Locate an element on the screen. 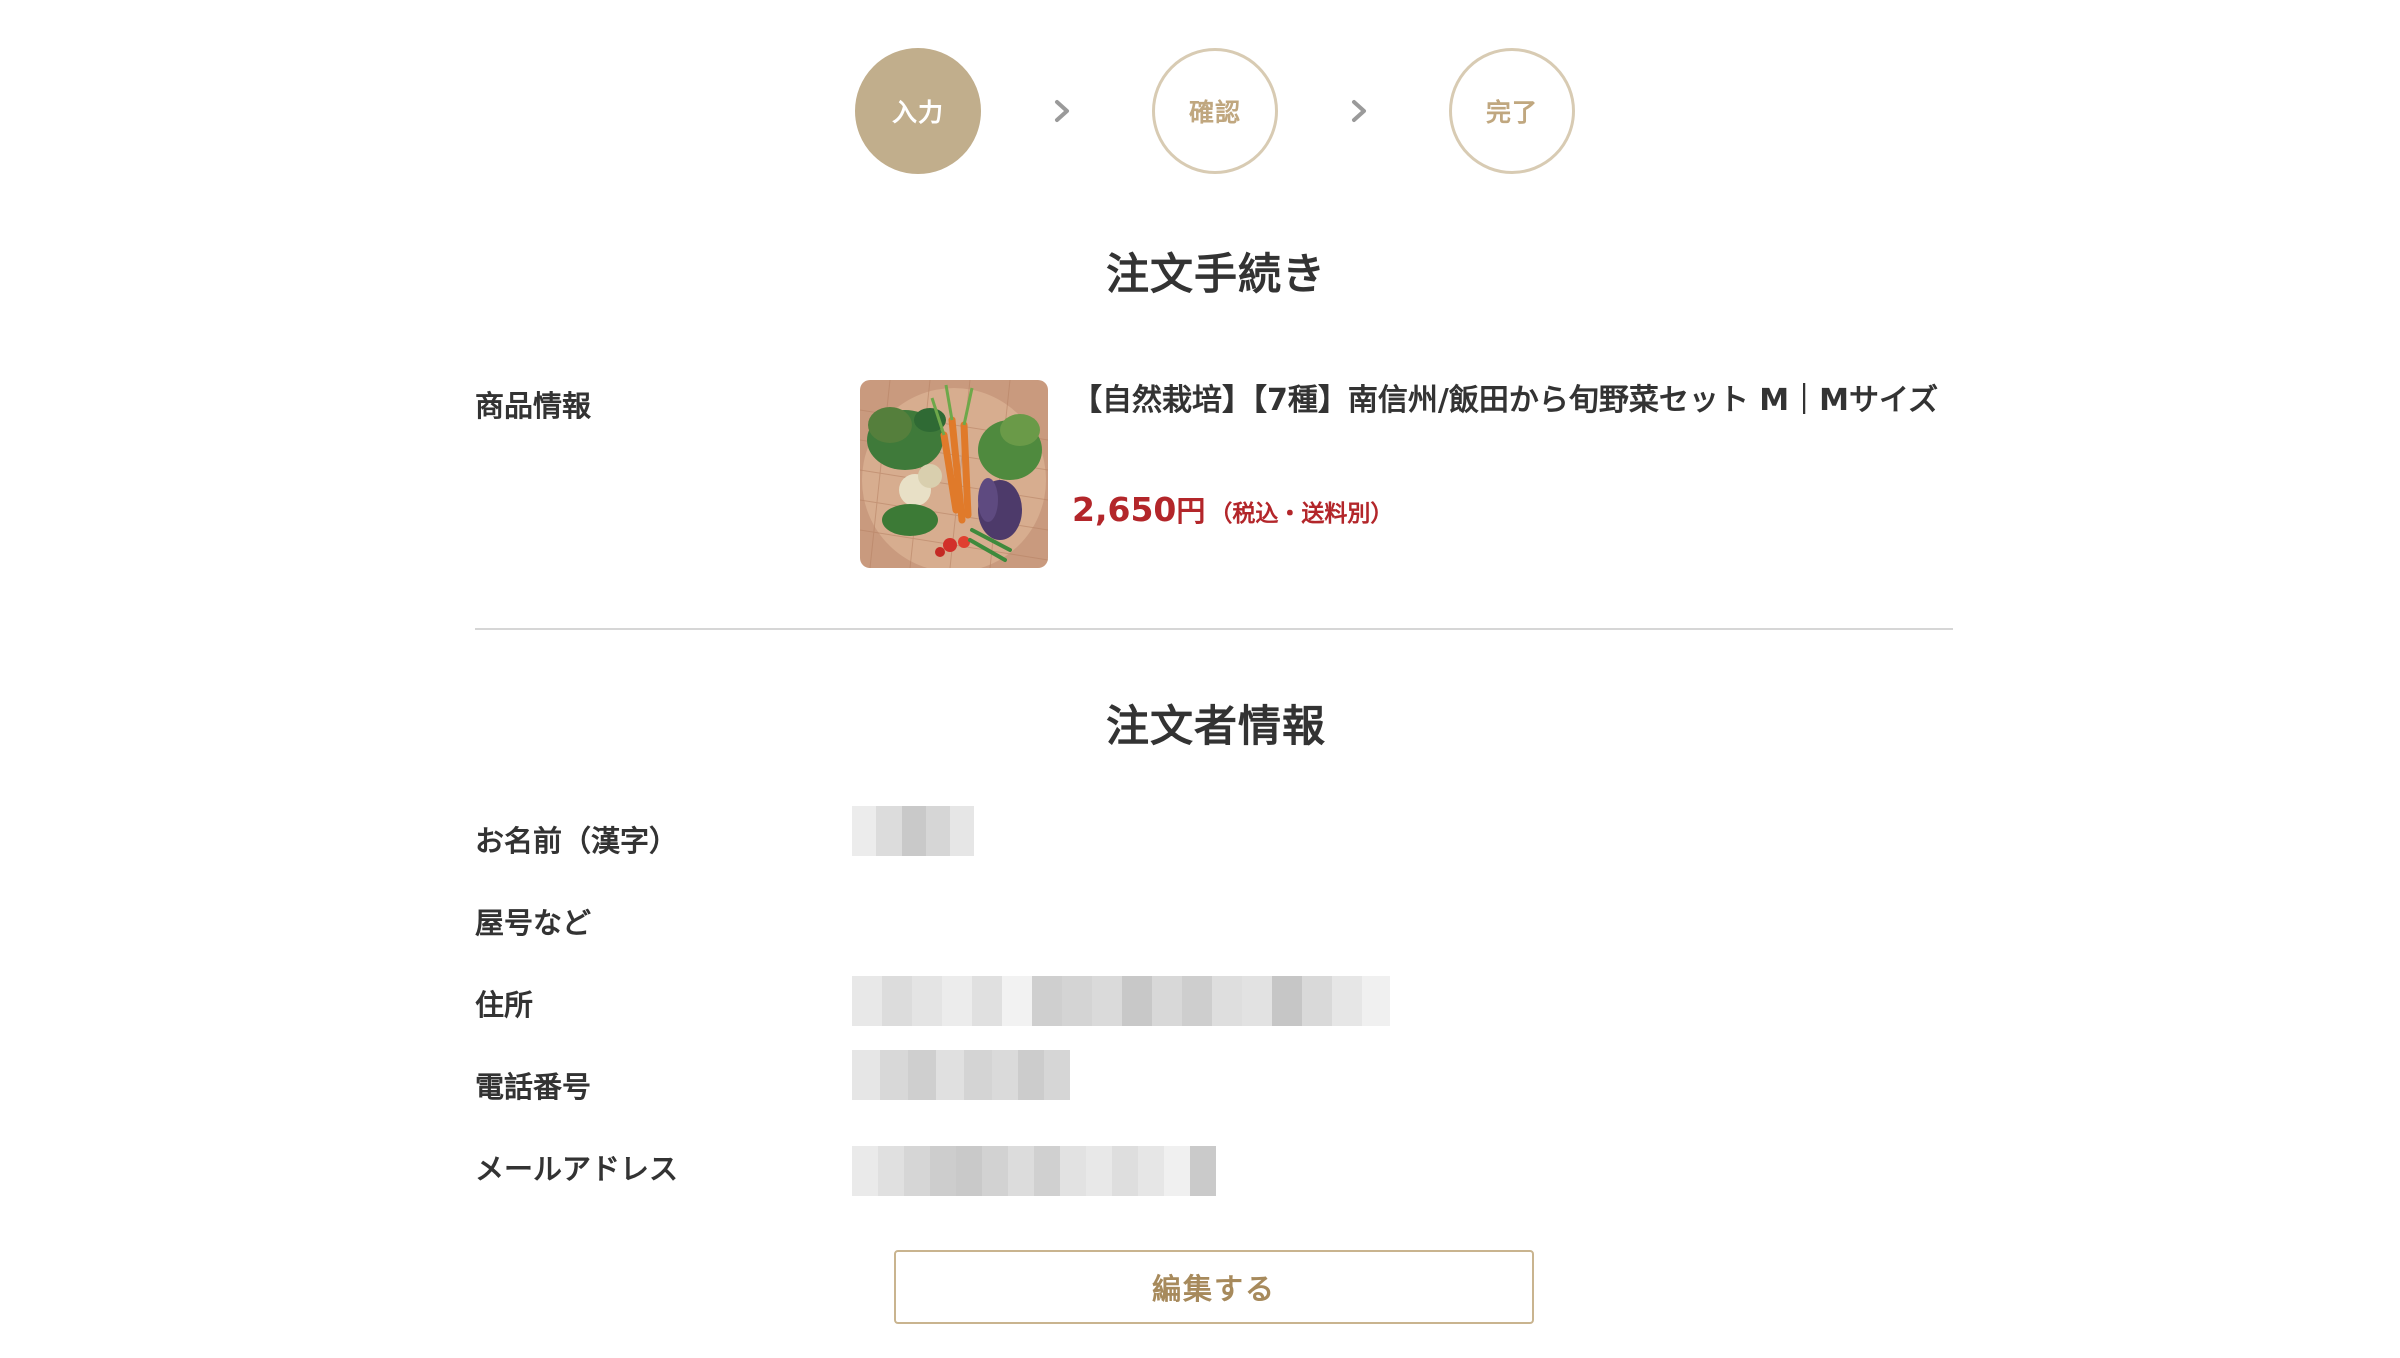  edit-button: 編集する is located at coordinates (1214, 1287).